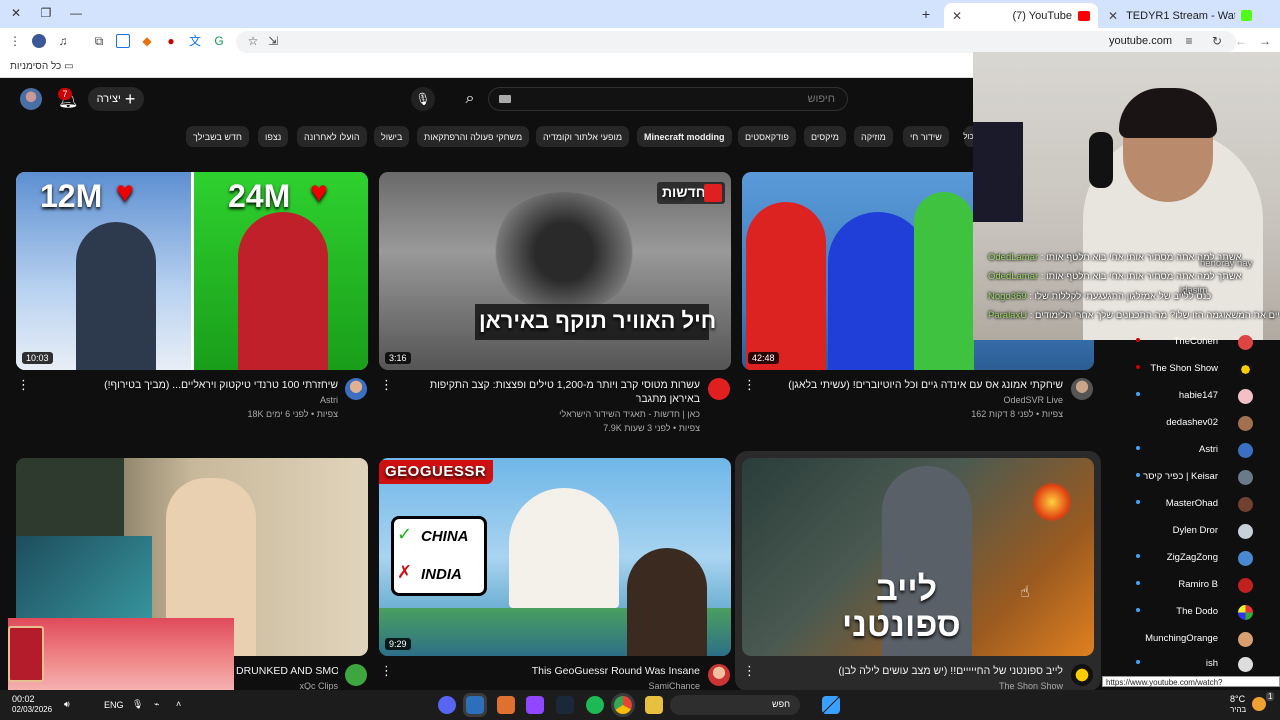 This screenshot has height=720, width=1280. Describe the element at coordinates (1270, 696) in the screenshot. I see `notification-badge: 1` at that location.